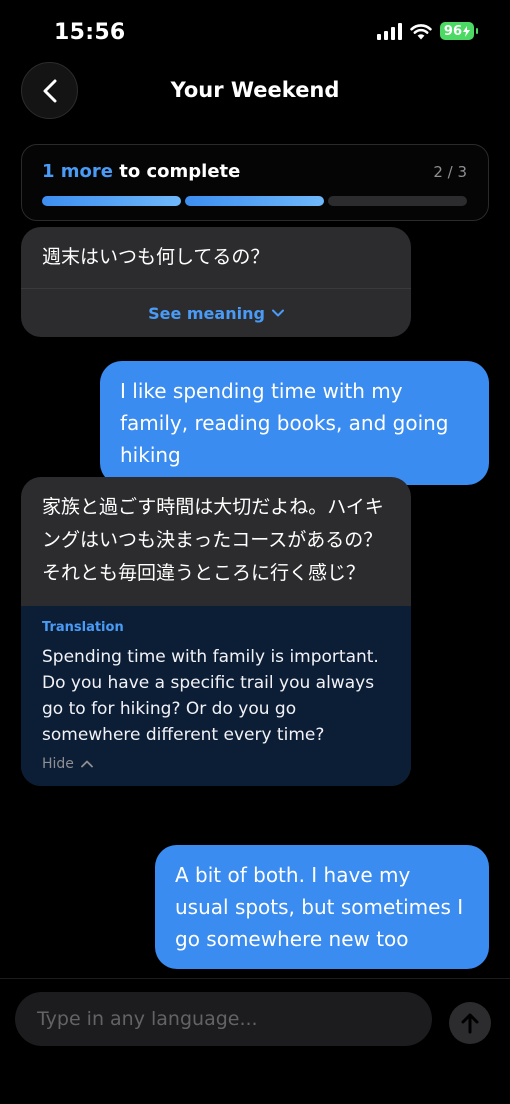  Describe the element at coordinates (255, 31) in the screenshot. I see `status-bar: 15:56 96` at that location.